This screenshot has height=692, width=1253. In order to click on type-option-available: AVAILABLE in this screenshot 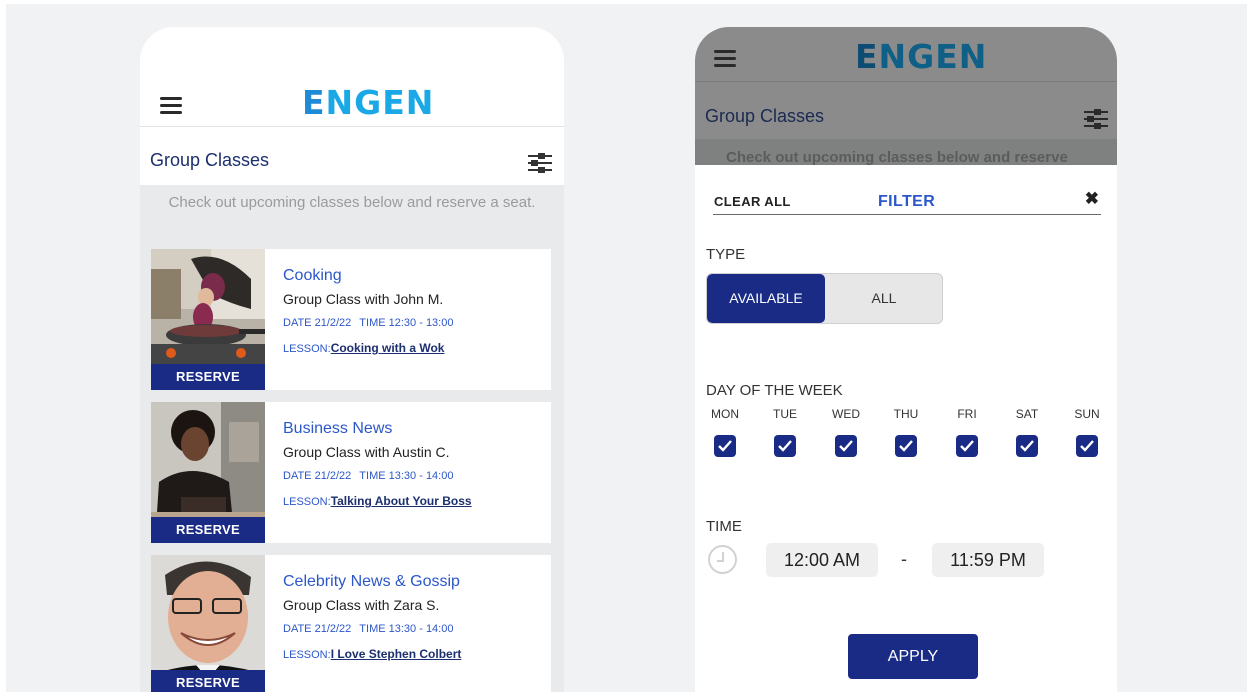, I will do `click(766, 298)`.